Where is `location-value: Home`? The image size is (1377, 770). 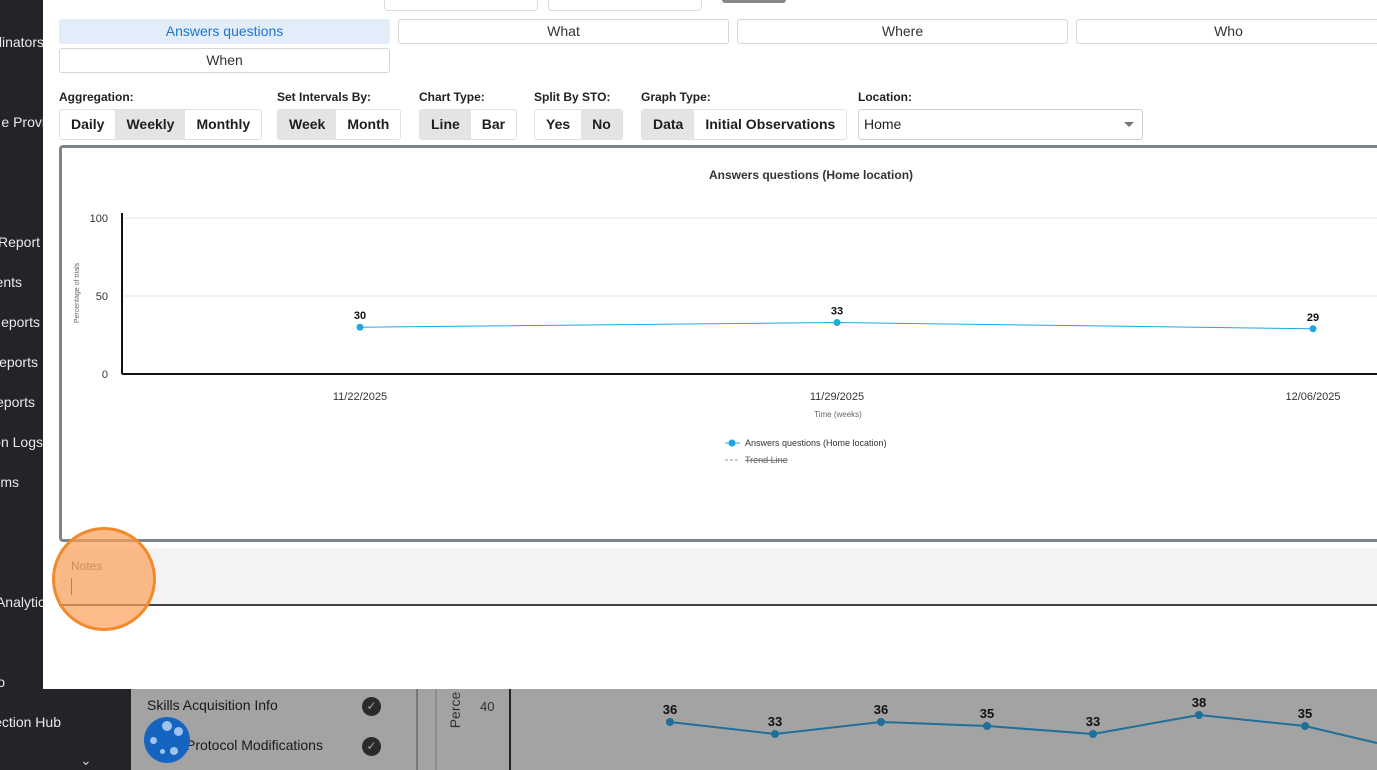 location-value: Home is located at coordinates (883, 124).